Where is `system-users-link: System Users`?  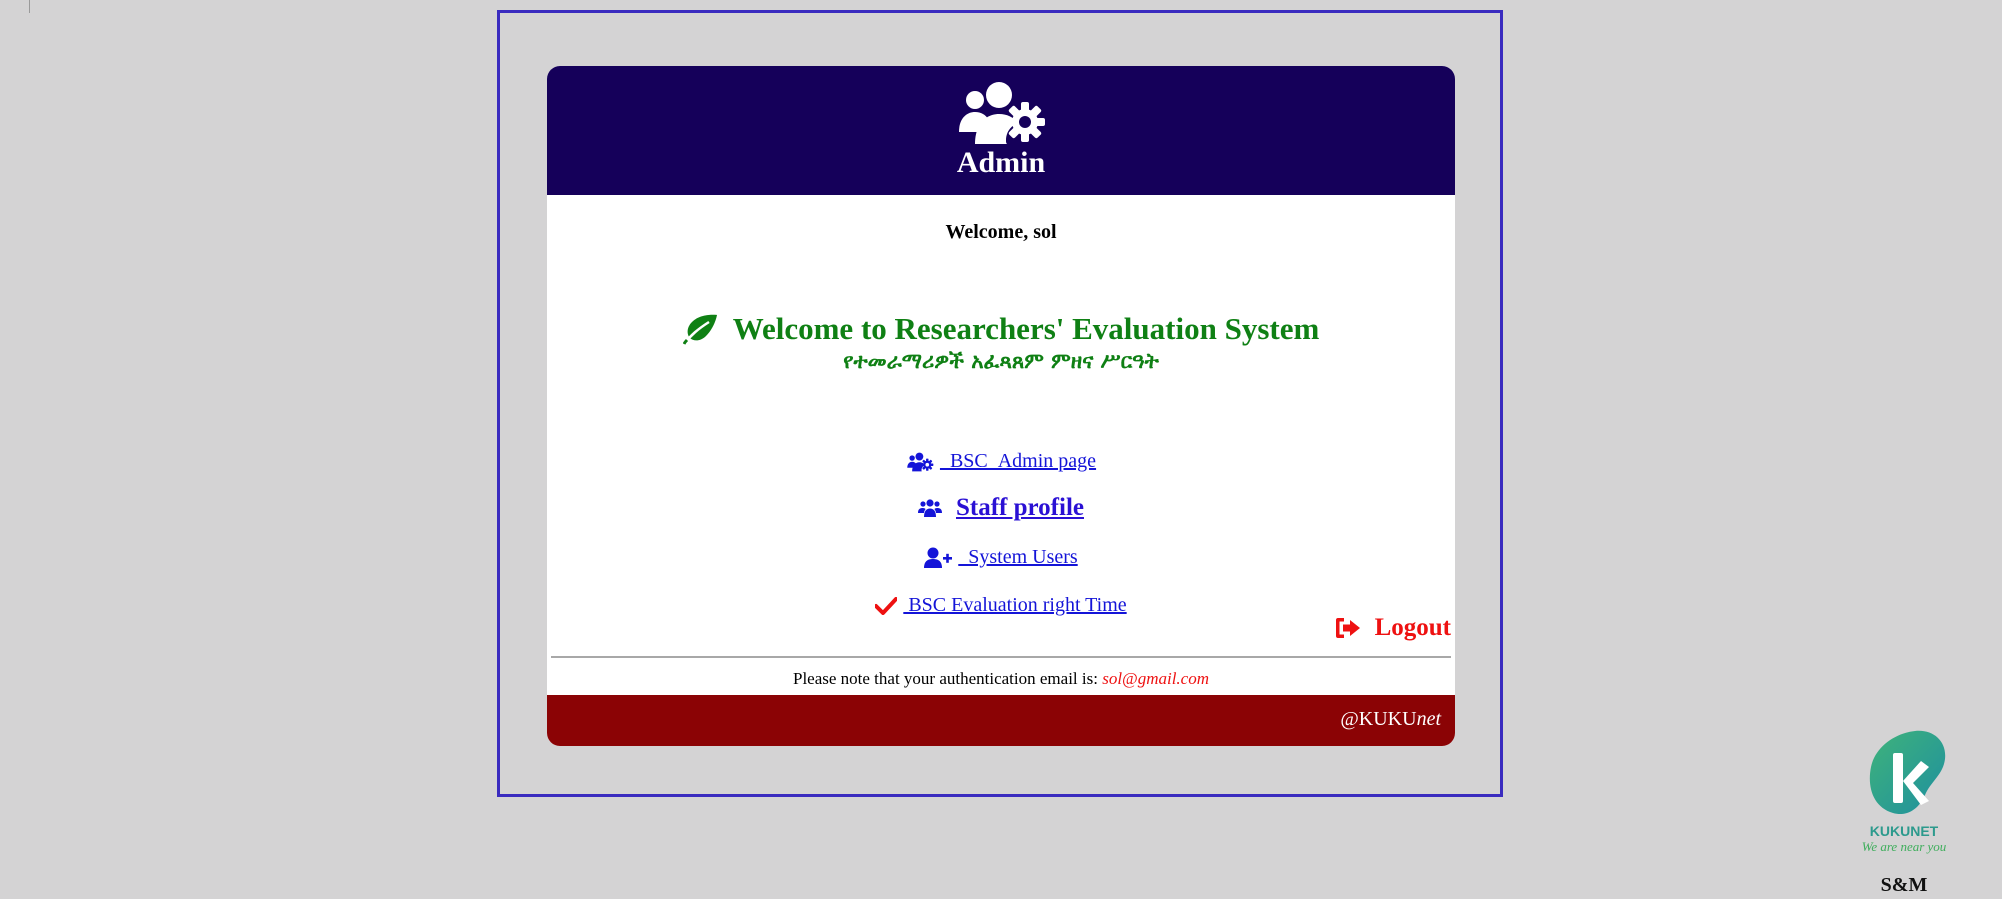
system-users-link: System Users is located at coordinates (1001, 557).